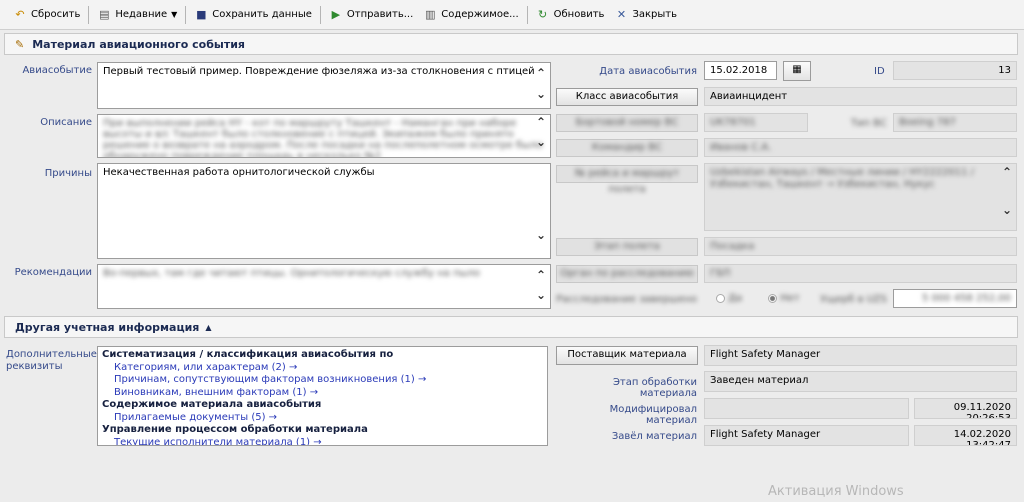 The image size is (1024, 502). I want to click on refresh-label: Обновить, so click(579, 14).